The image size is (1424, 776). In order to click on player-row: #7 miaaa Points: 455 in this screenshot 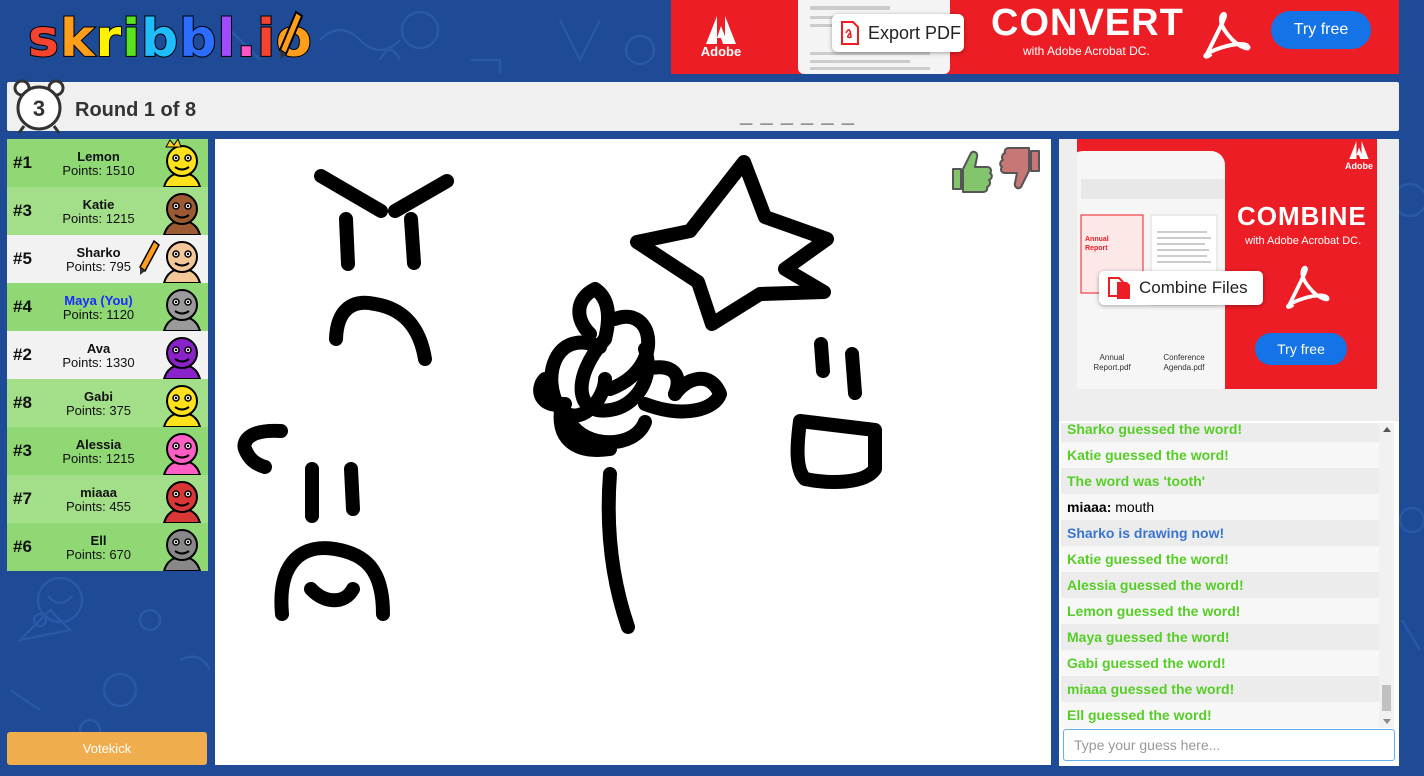, I will do `click(107, 499)`.